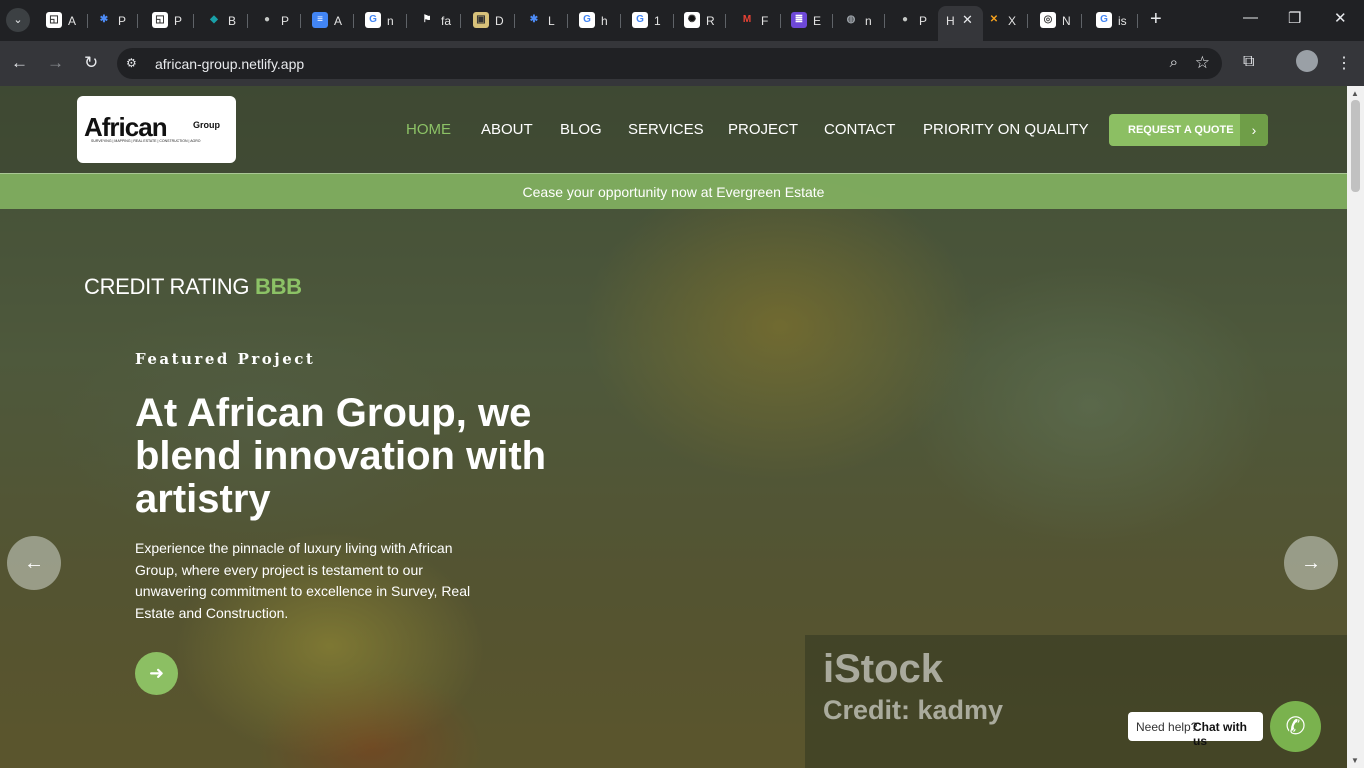 The width and height of the screenshot is (1364, 768). I want to click on watermark-credit: Credit: kadmy, so click(913, 710).